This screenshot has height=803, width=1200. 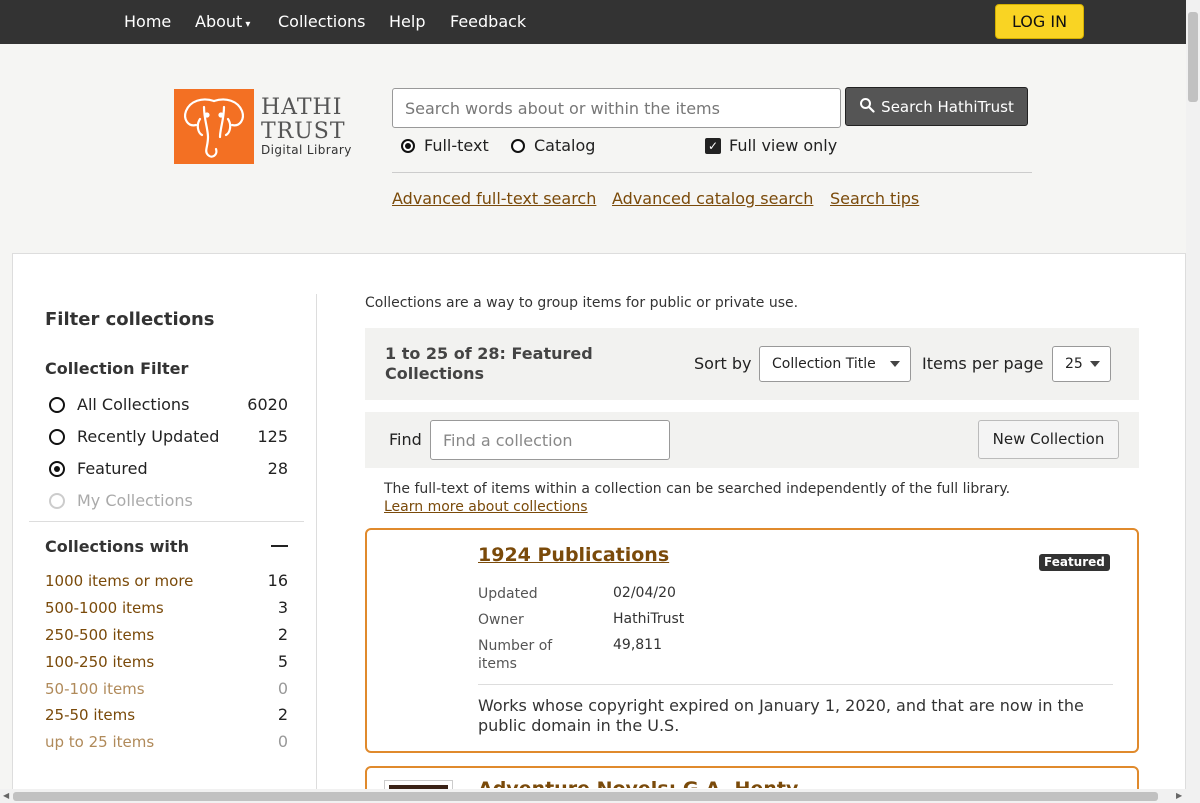 I want to click on results-summary: 1 to 25 of 28: Featured Collections, so click(x=489, y=363).